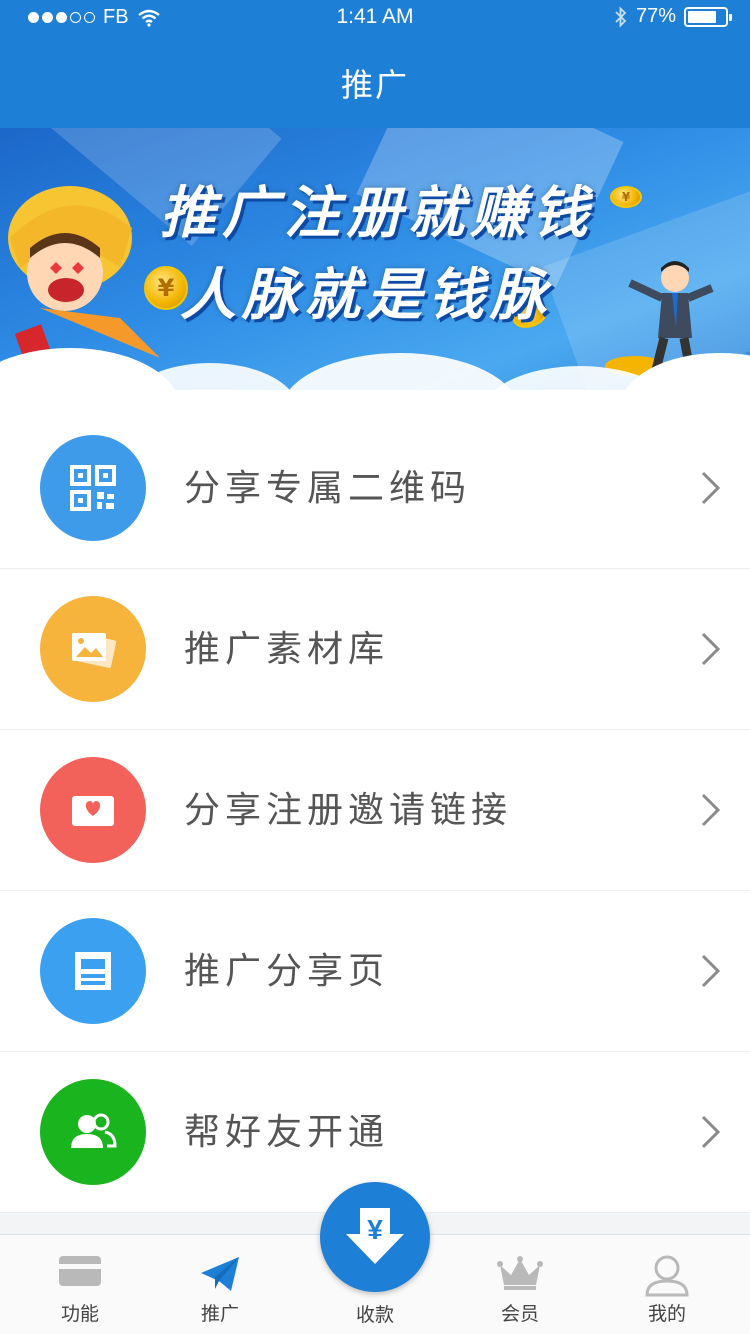 The width and height of the screenshot is (750, 1334). I want to click on status-bar: FB 1:41 AM 77%, so click(375, 18).